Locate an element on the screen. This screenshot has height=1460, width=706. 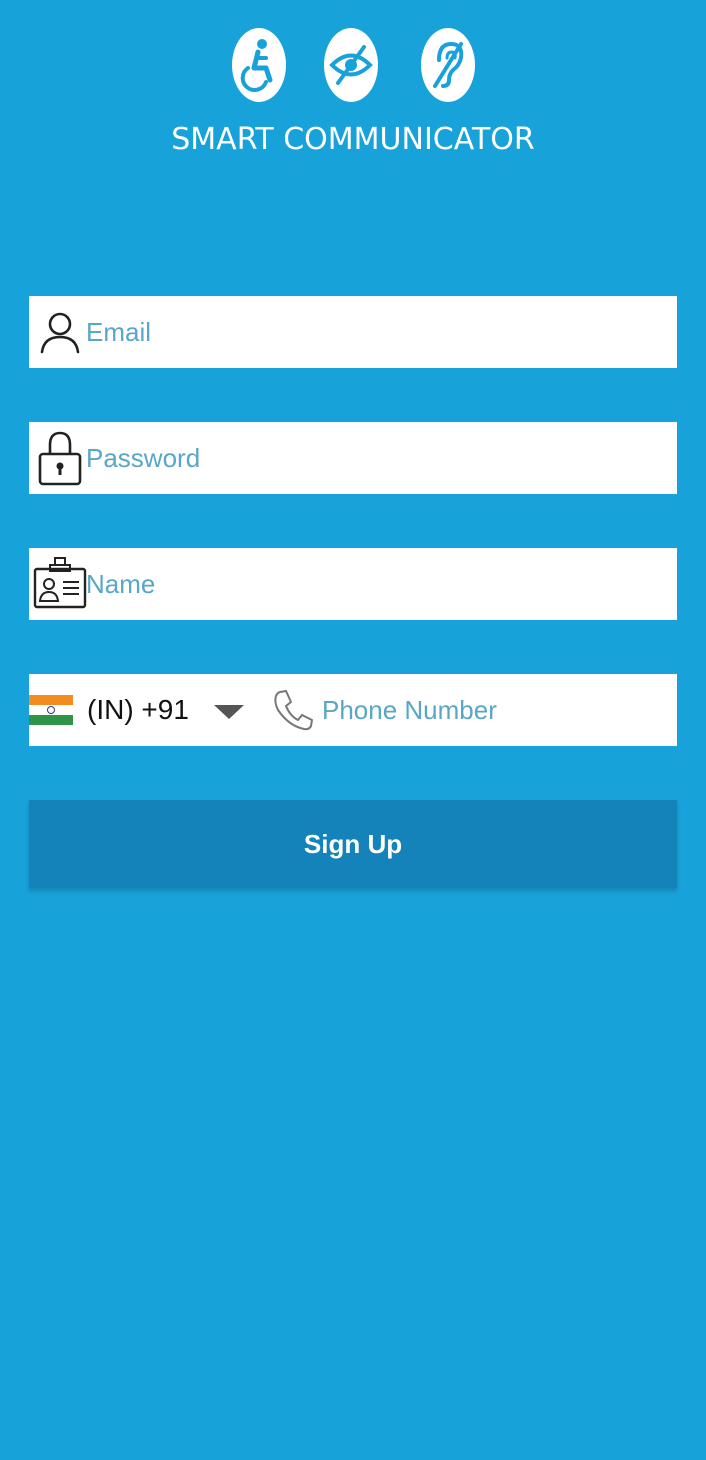
phone-input is located at coordinates (492, 710).